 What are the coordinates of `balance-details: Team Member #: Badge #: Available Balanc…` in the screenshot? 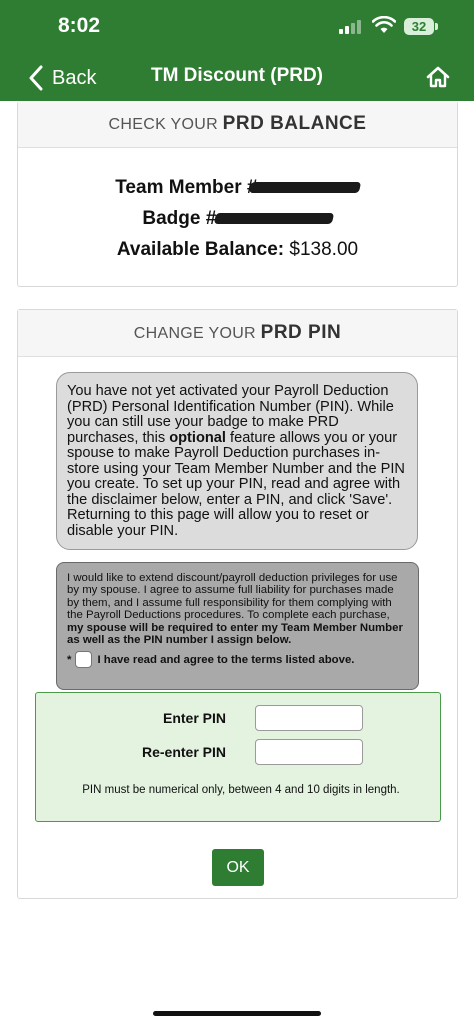 It's located at (237, 218).